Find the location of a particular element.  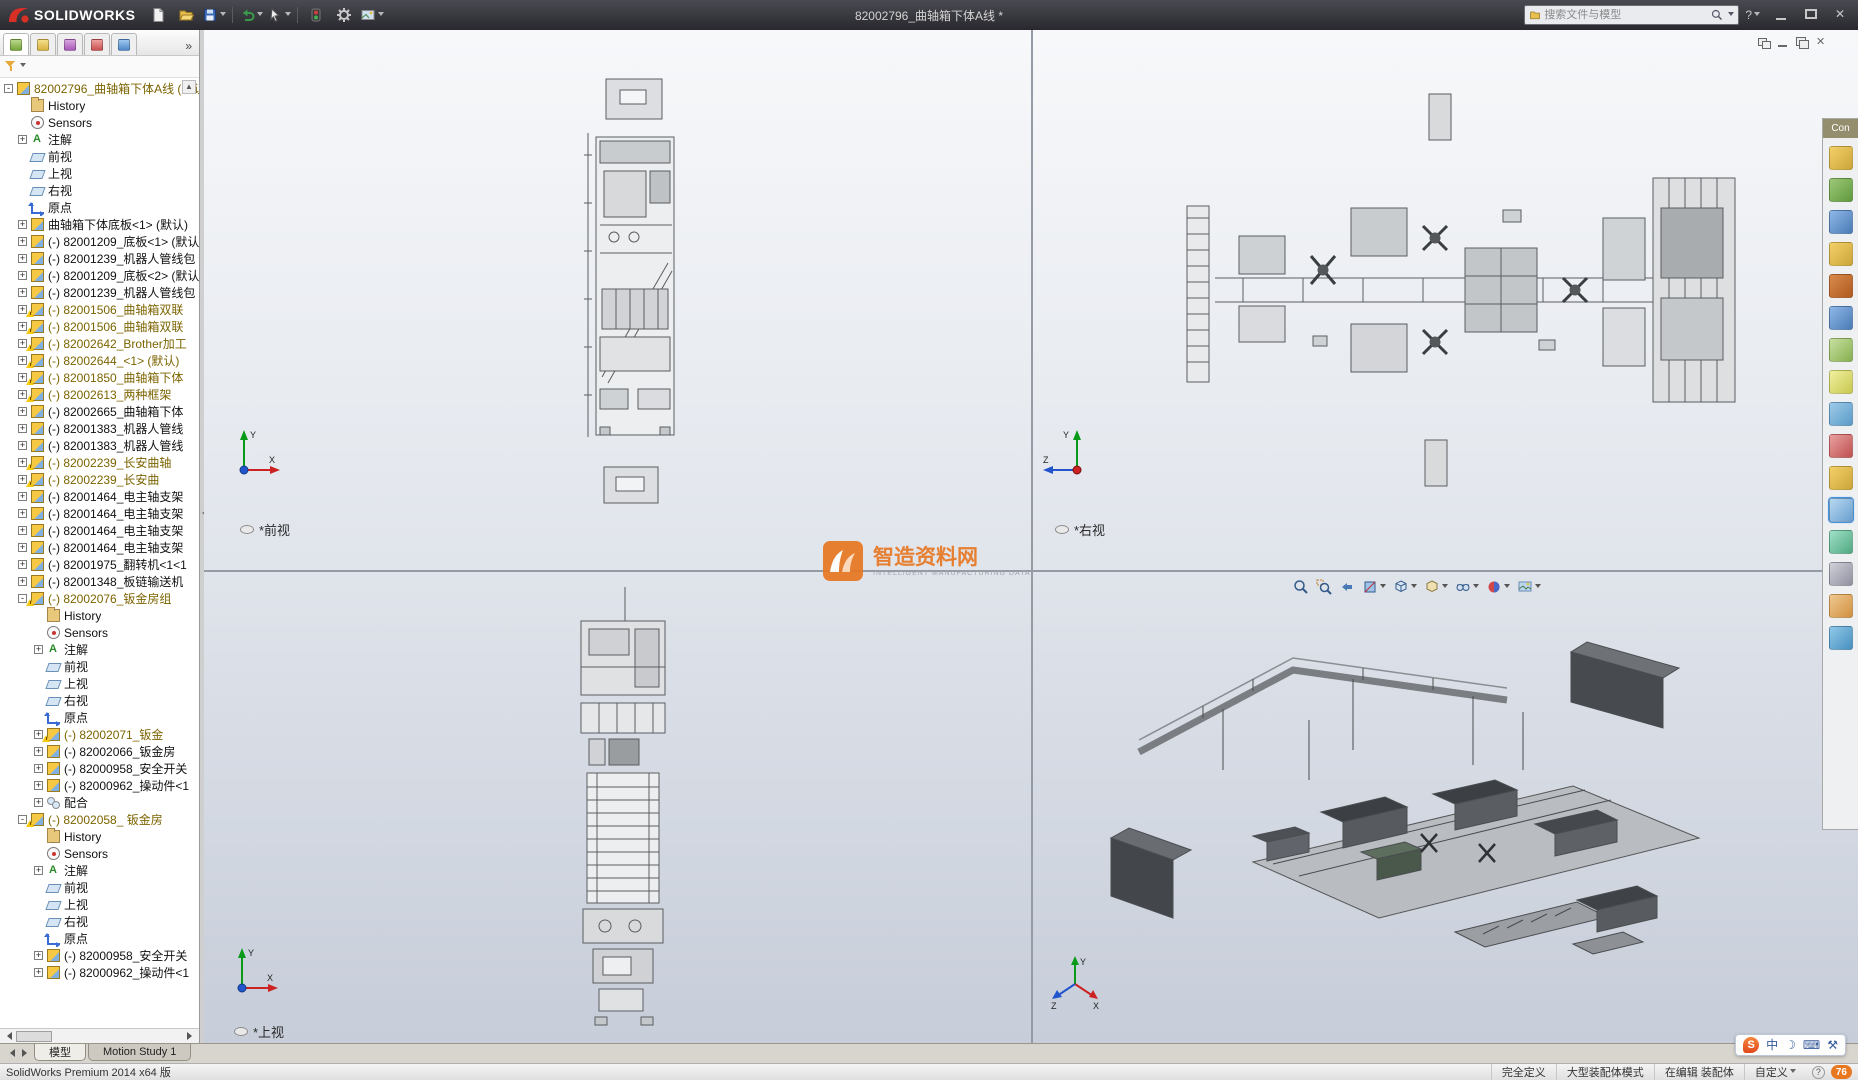

section-view-button is located at coordinates (1374, 587).